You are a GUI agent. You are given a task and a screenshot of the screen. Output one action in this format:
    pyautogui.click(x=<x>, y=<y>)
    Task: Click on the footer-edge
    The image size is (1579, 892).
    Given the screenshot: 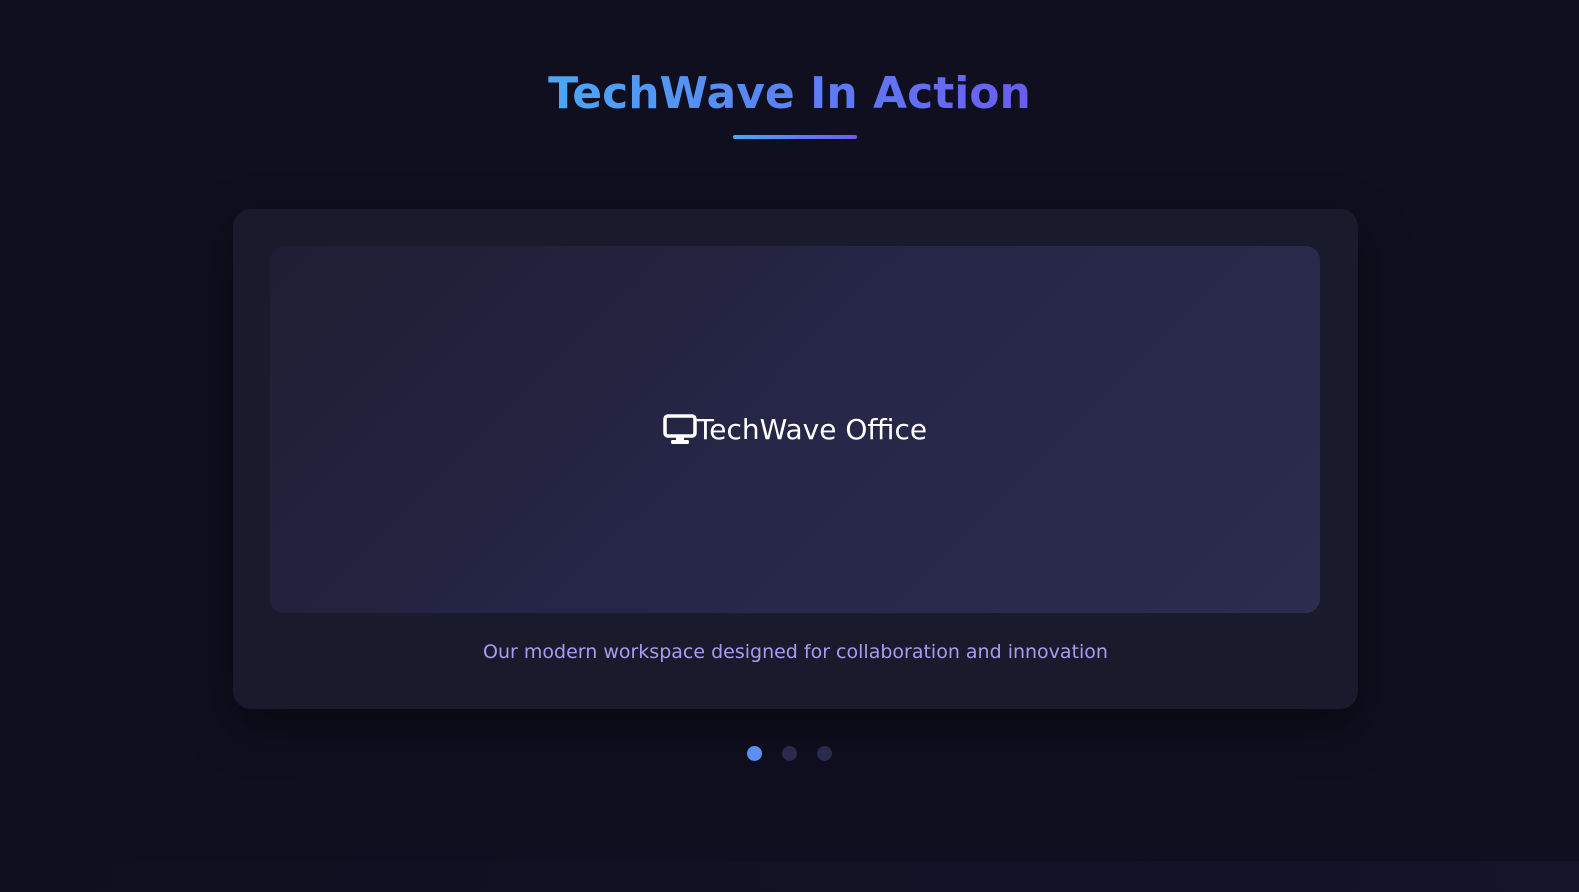 What is the action you would take?
    pyautogui.click(x=789, y=876)
    